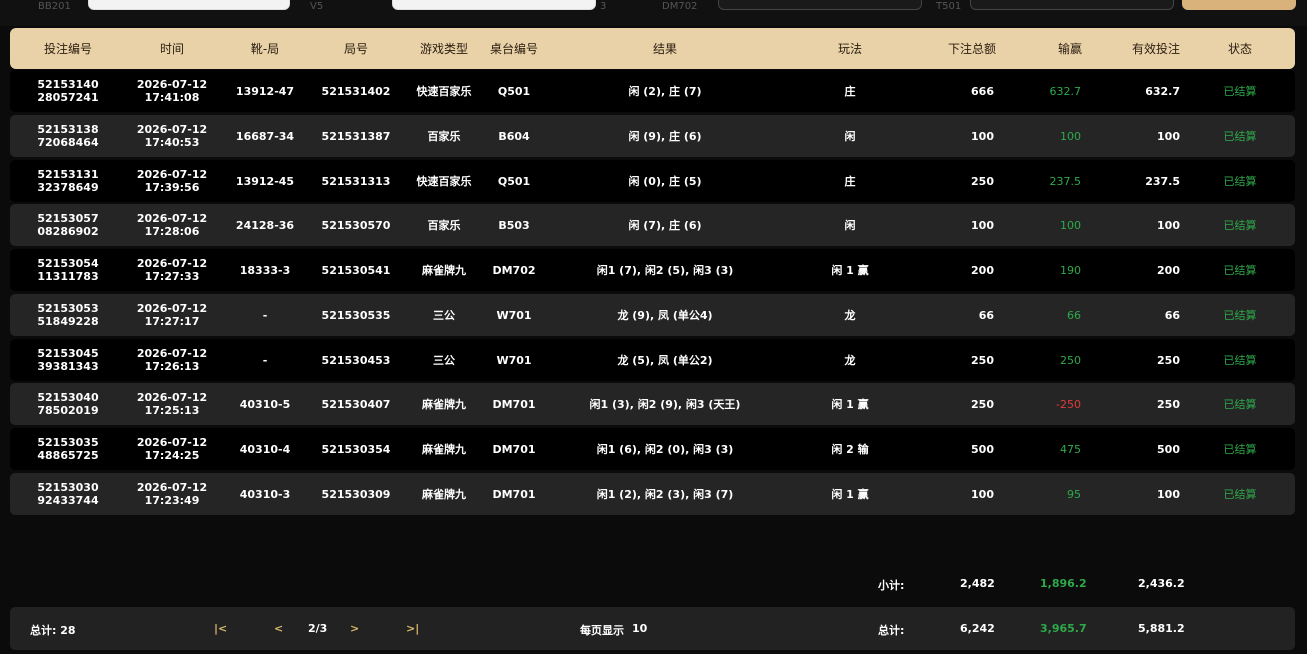 This screenshot has height=654, width=1307. Describe the element at coordinates (1168, 494) in the screenshot. I see `valid-bet: 100` at that location.